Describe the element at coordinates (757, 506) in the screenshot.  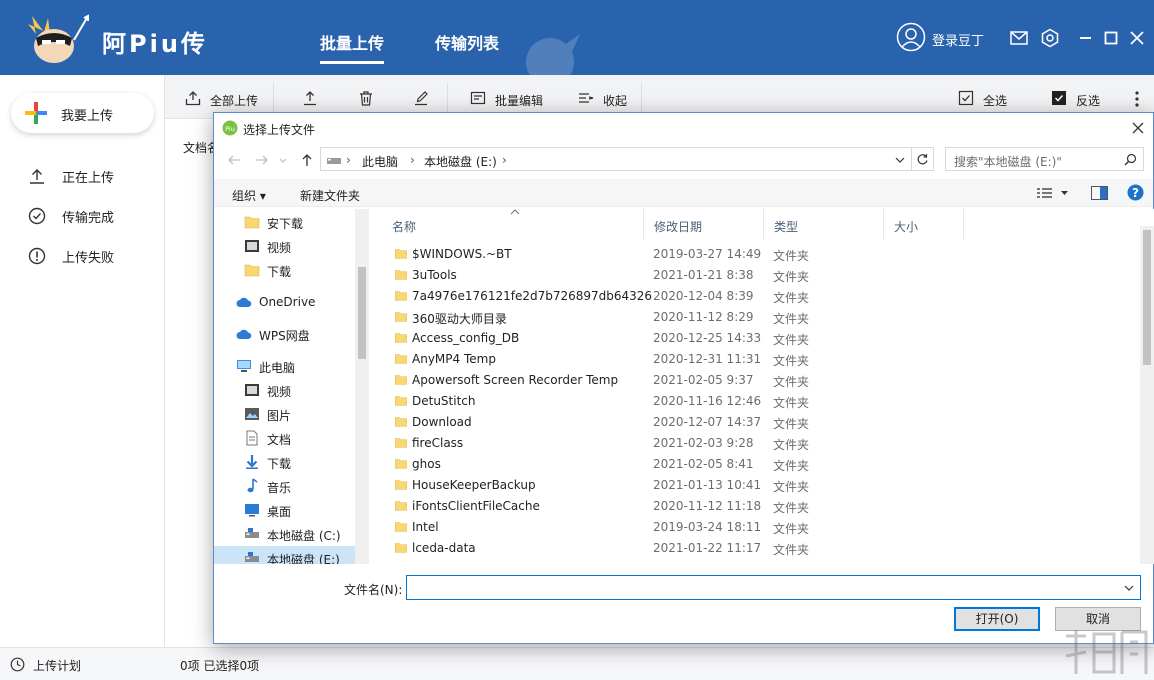
I see `file-row: iFontsClientFileCache 2020-11-12 11:18 文件夹` at that location.